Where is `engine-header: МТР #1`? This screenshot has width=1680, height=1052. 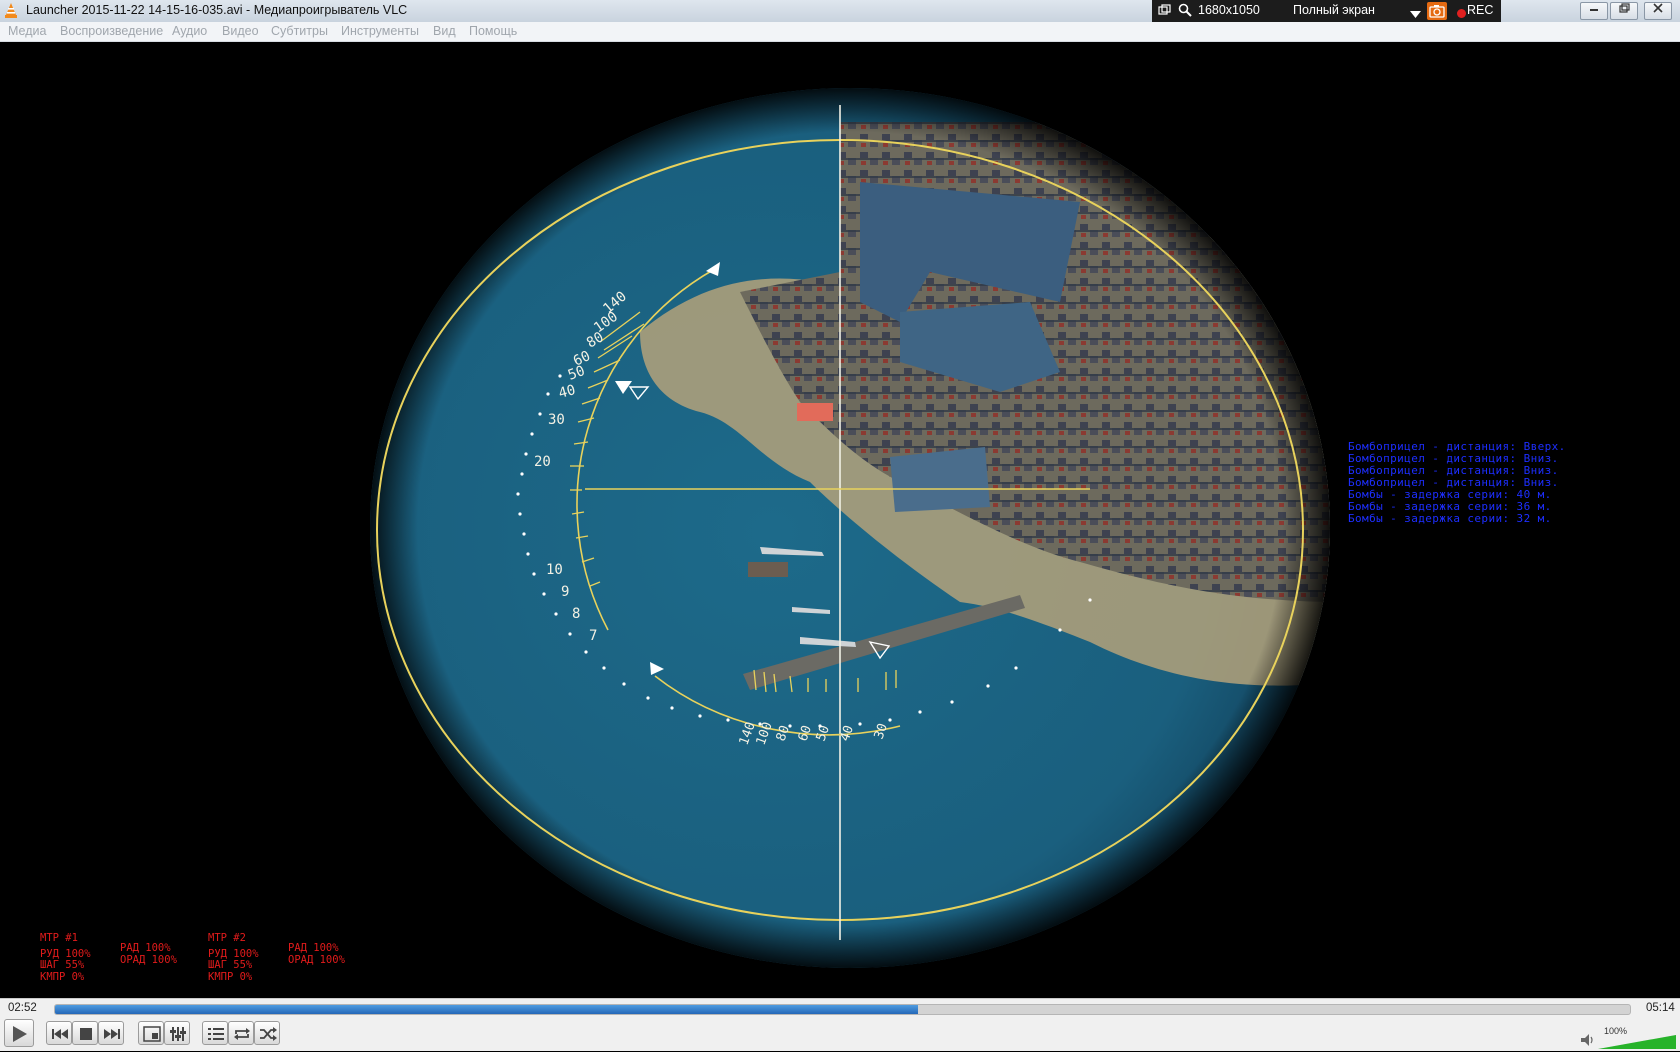 engine-header: МТР #1 is located at coordinates (59, 938).